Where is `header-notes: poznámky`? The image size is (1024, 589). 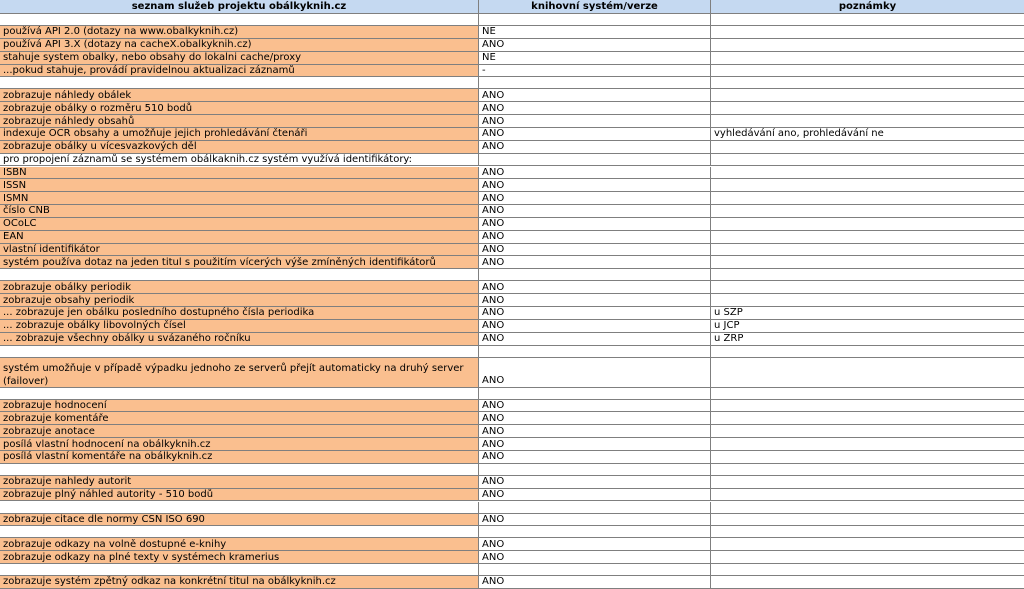
header-notes: poznámky is located at coordinates (867, 7).